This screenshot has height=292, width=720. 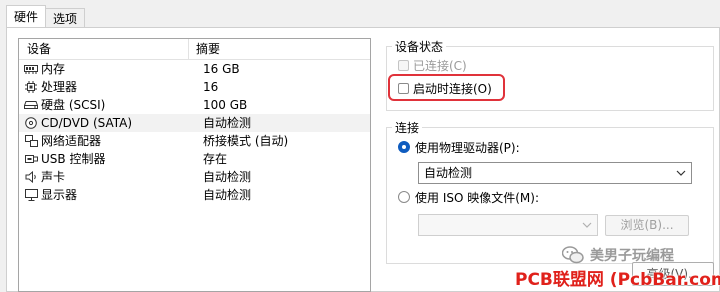 What do you see at coordinates (31, 195) in the screenshot?
I see `display-icon` at bounding box center [31, 195].